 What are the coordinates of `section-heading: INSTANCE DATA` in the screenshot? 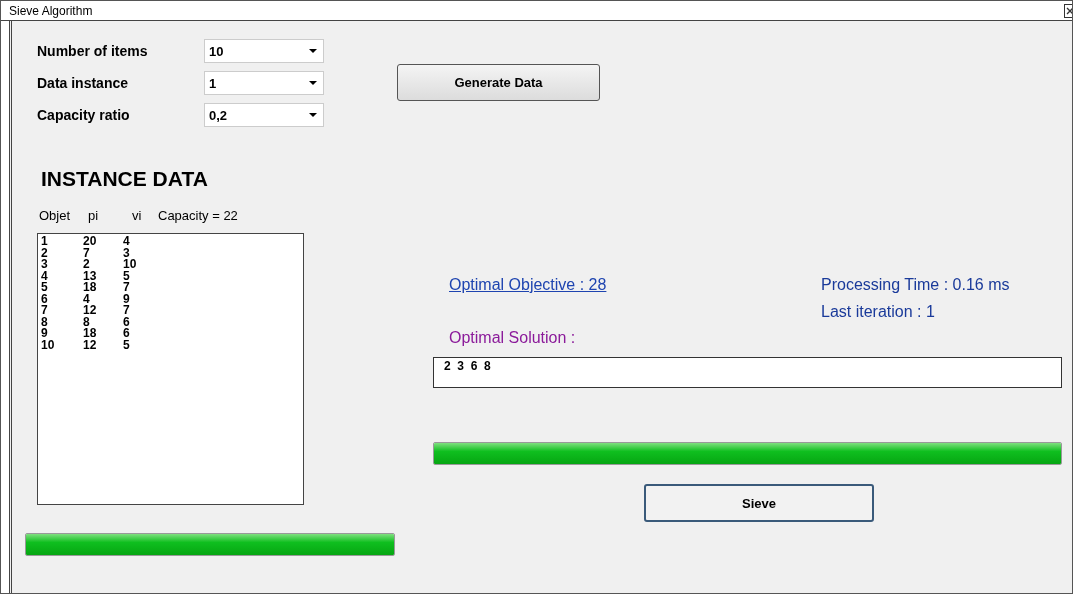 It's located at (124, 179).